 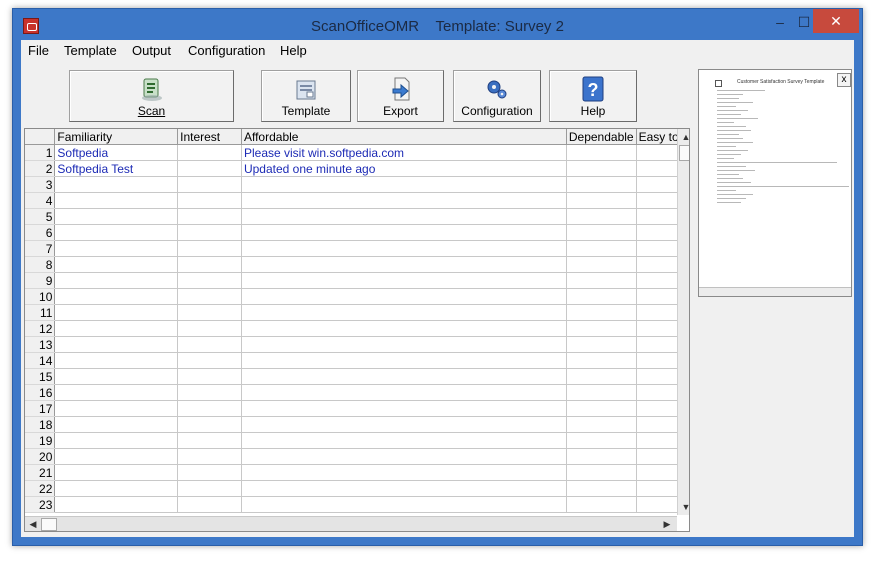 What do you see at coordinates (40, 376) in the screenshot?
I see `row-header: 15` at bounding box center [40, 376].